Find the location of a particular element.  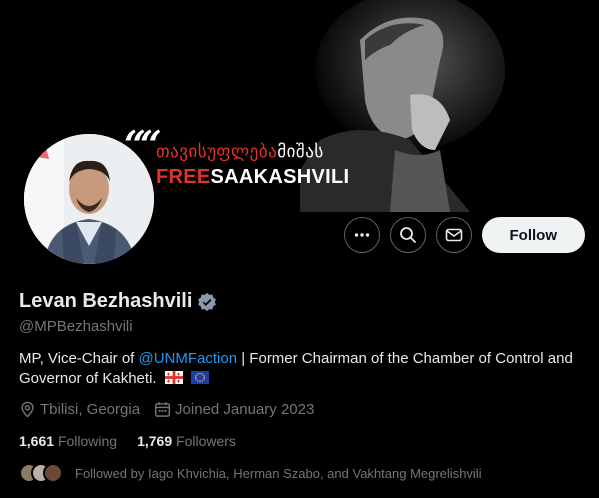

message-button is located at coordinates (453, 235).